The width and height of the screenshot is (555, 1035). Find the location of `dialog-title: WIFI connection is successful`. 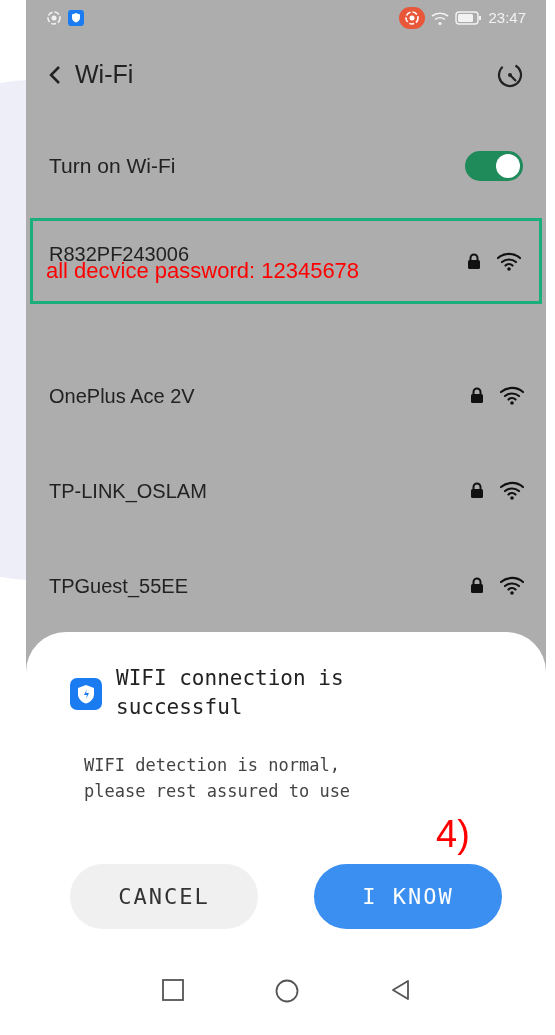

dialog-title: WIFI connection is successful is located at coordinates (230, 693).